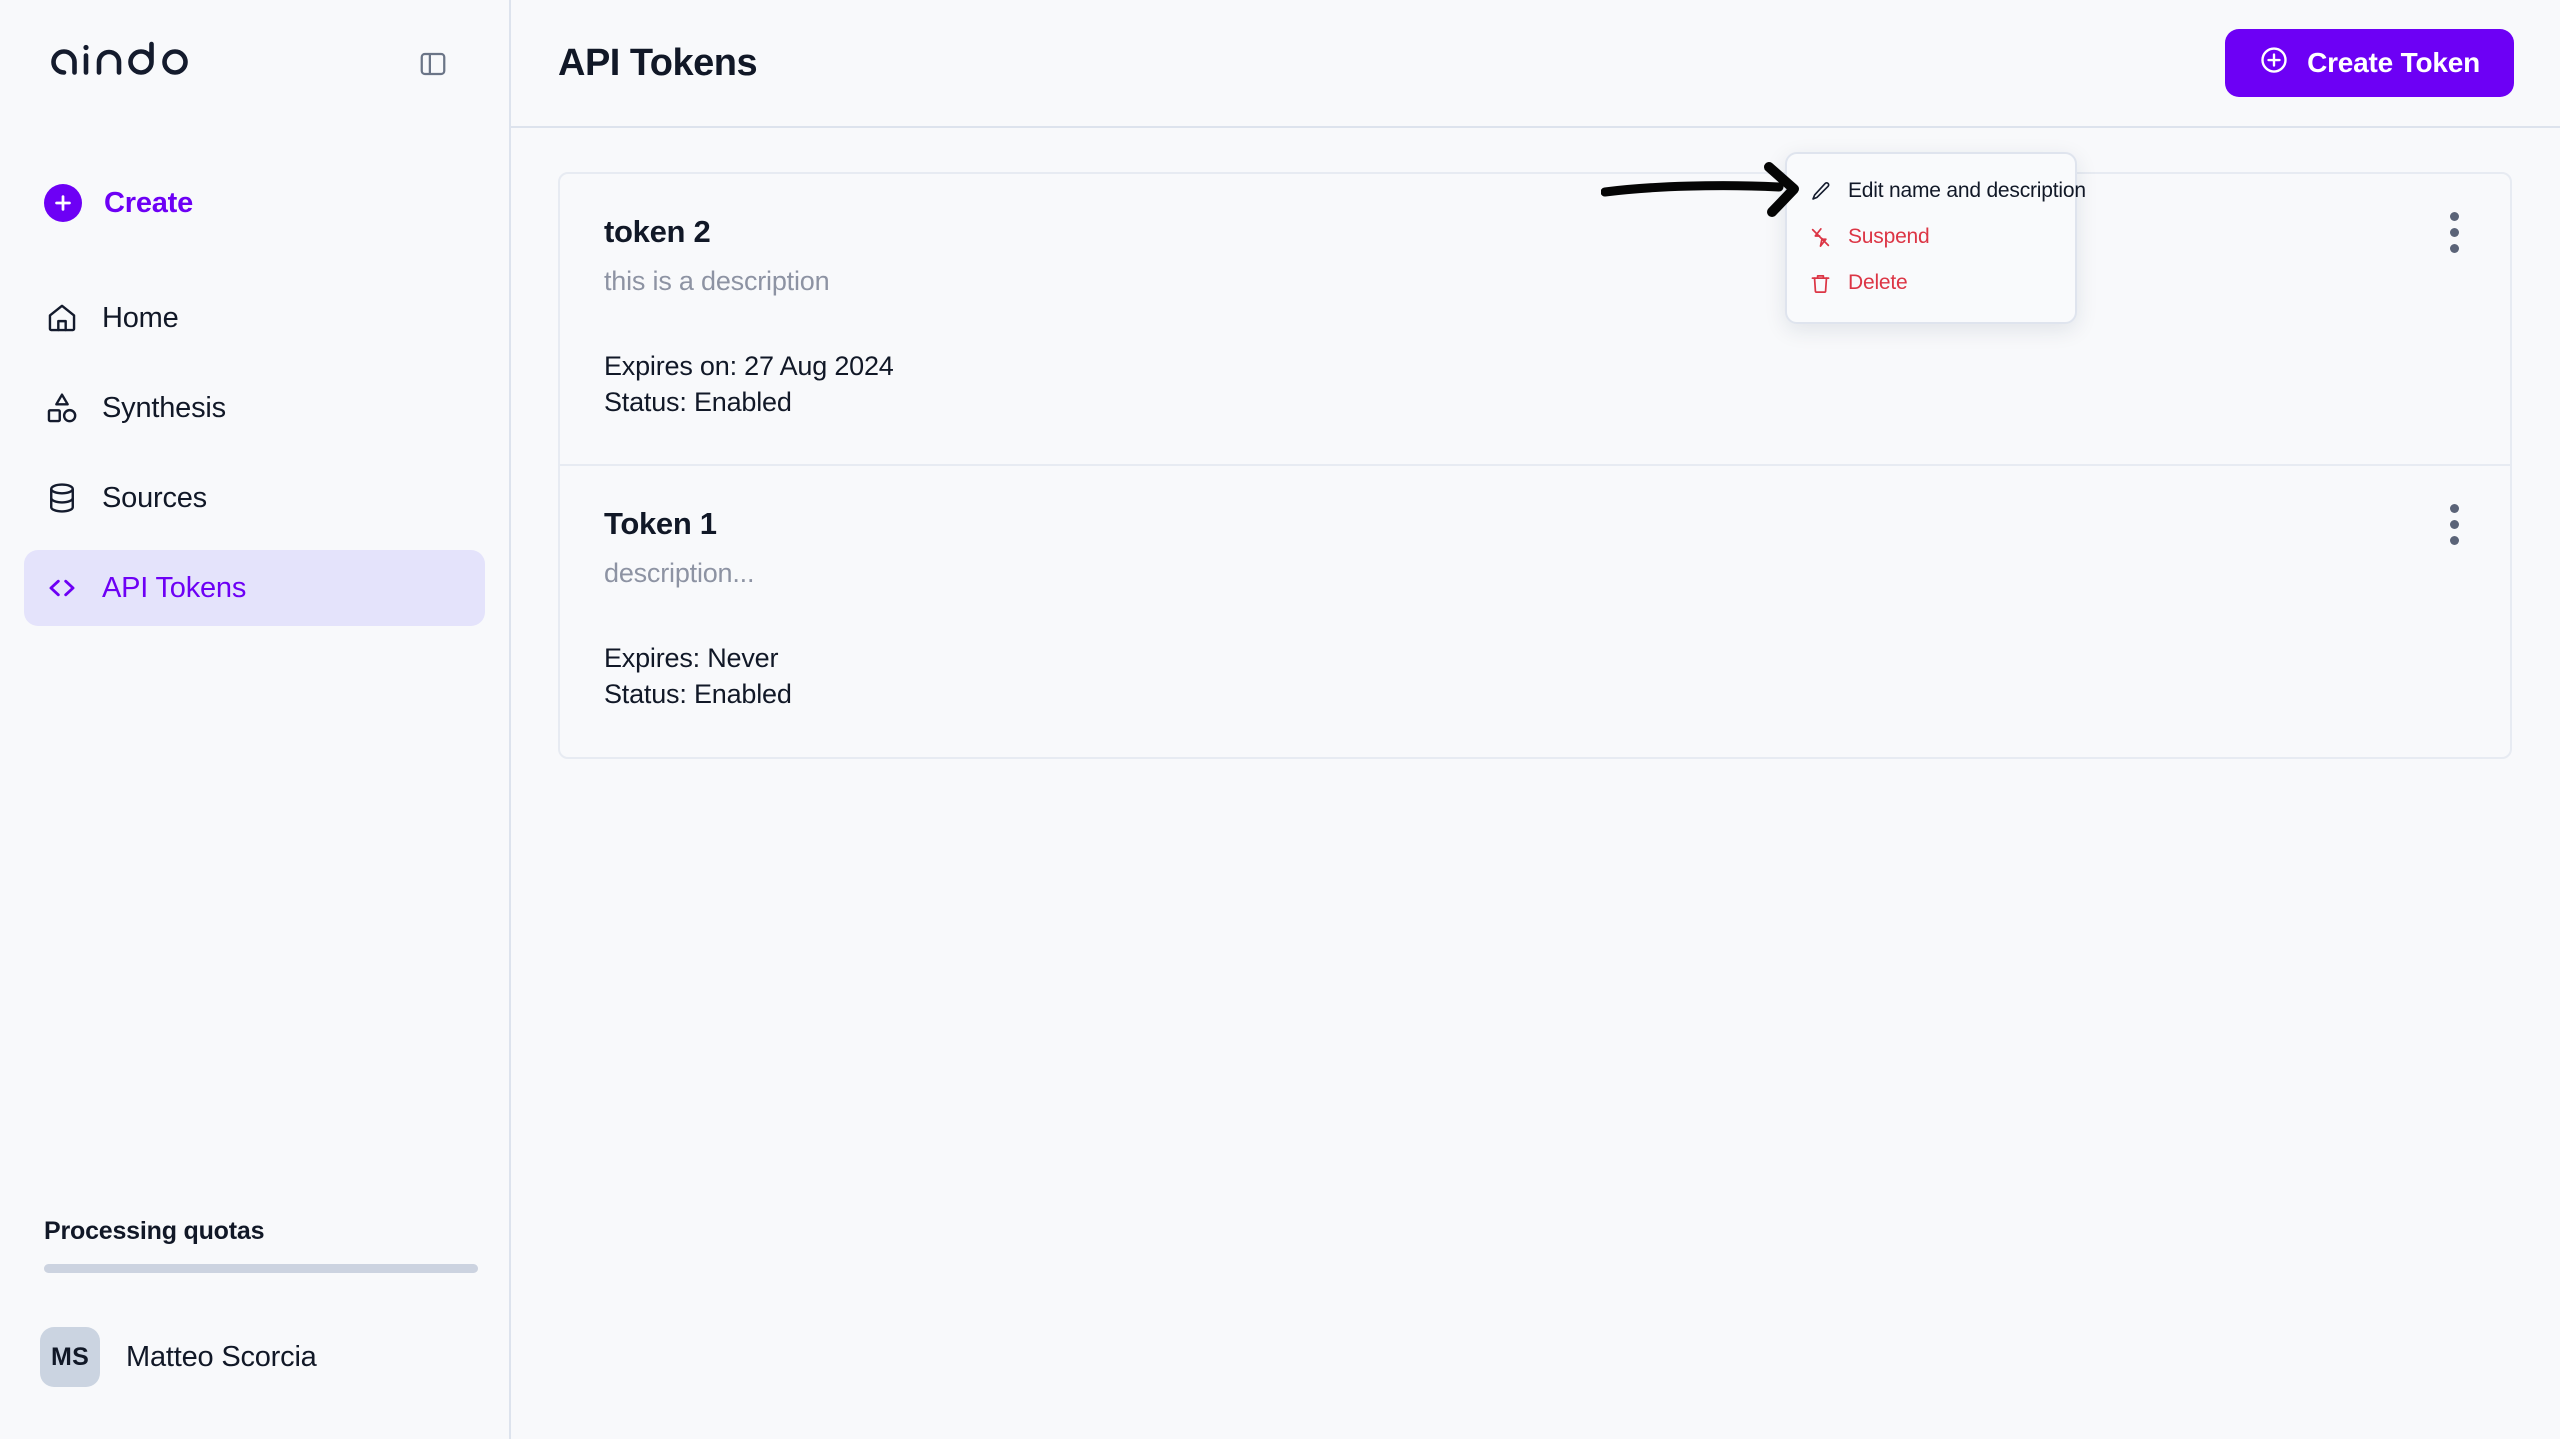 The width and height of the screenshot is (2560, 1439). I want to click on menu-item-edit-name-and-description: Edit name and description, so click(1936, 191).